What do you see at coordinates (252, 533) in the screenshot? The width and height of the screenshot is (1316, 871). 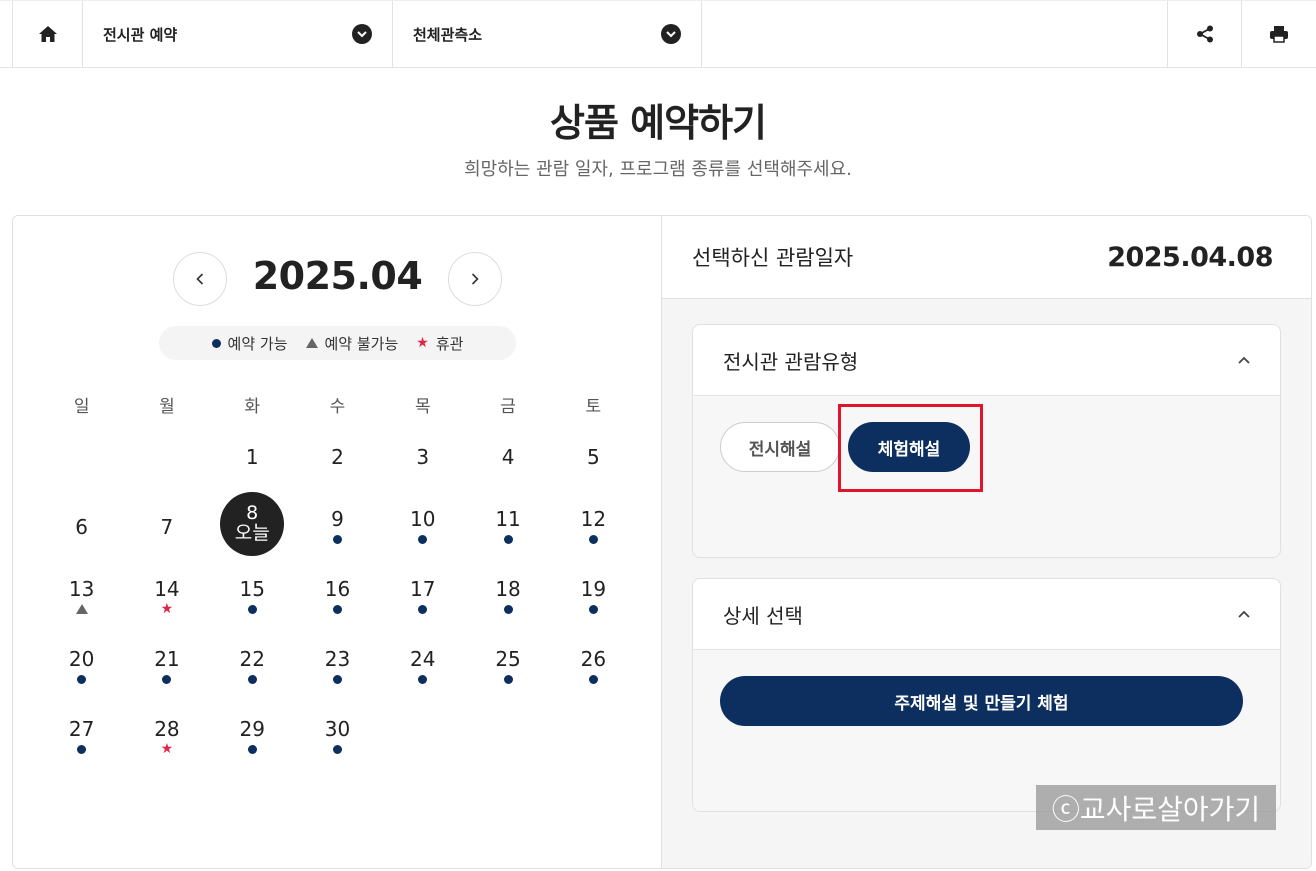 I see `today-label: 오늘` at bounding box center [252, 533].